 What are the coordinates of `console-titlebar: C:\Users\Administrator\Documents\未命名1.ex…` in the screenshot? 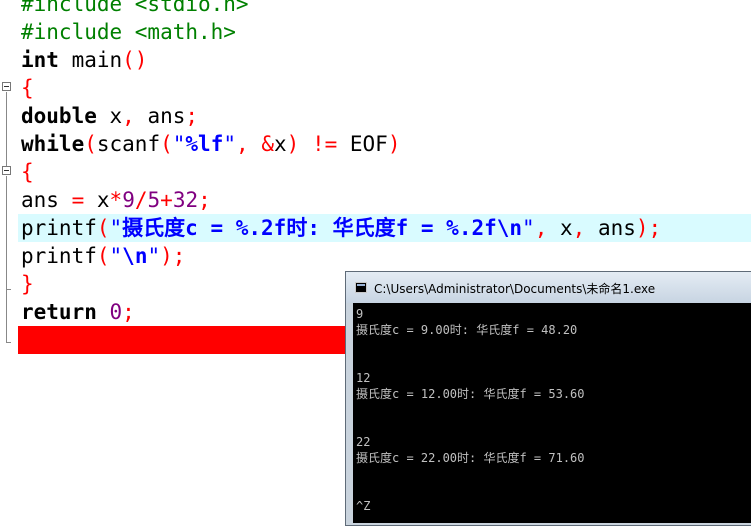 It's located at (548, 287).